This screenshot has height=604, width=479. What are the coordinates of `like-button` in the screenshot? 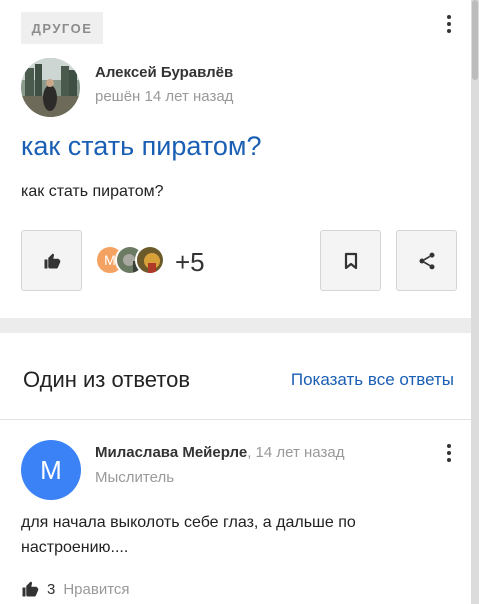 It's located at (51, 260).